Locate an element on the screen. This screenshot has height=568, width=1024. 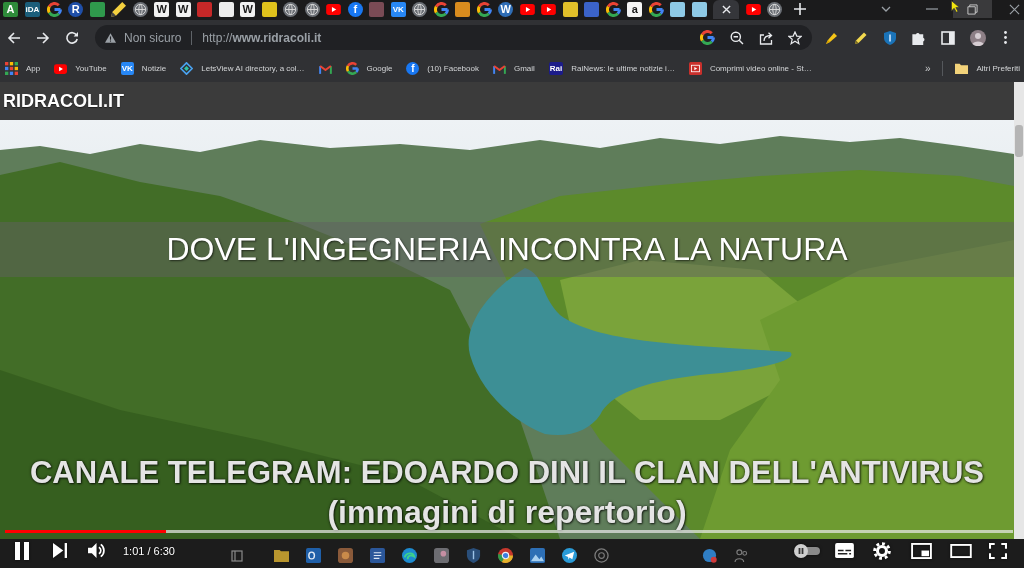
people-icon is located at coordinates (741, 555).